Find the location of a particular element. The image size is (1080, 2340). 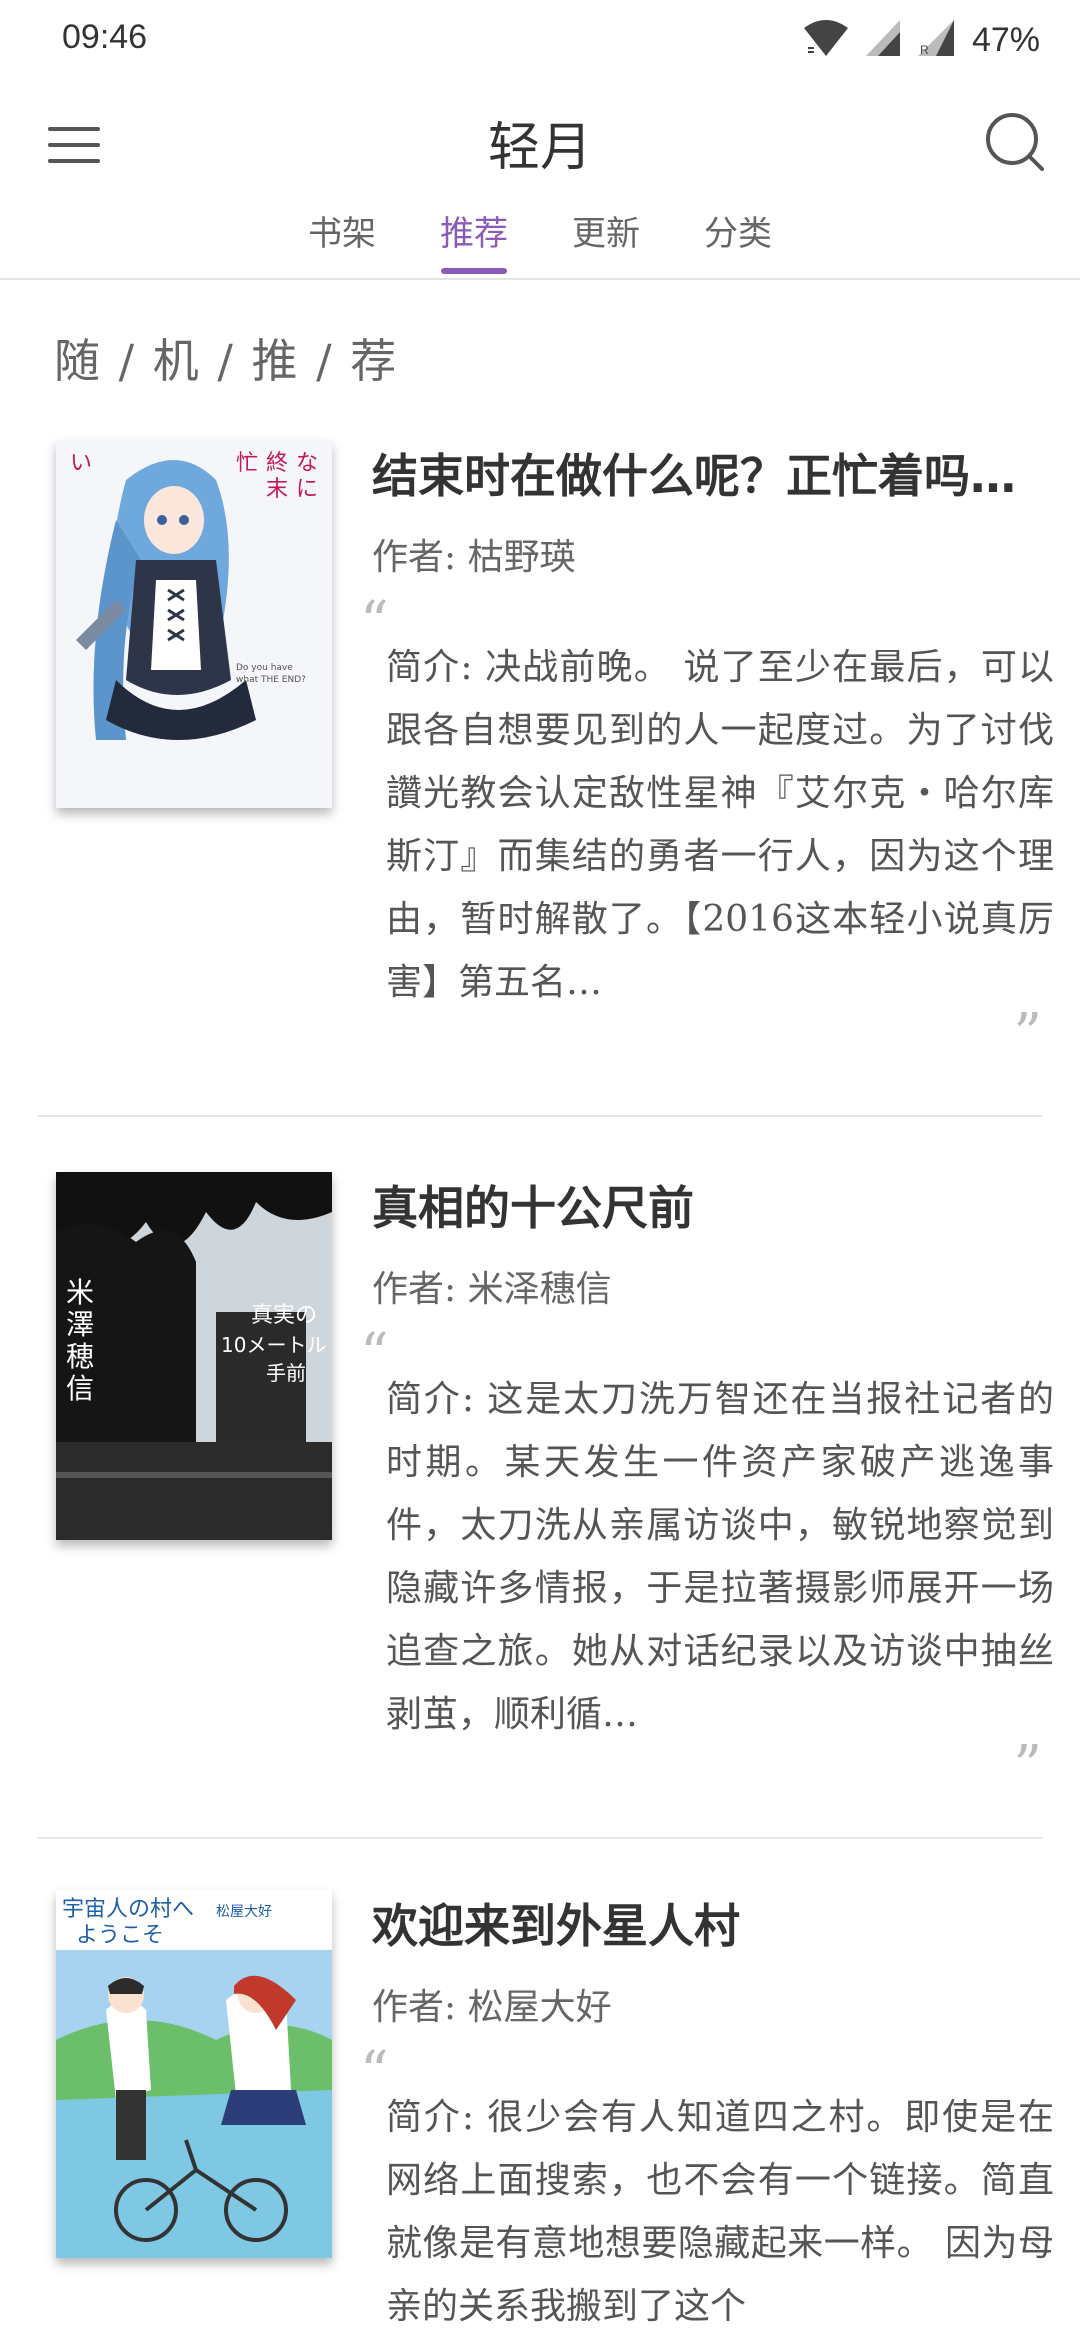

search-icon is located at coordinates (1015, 142).